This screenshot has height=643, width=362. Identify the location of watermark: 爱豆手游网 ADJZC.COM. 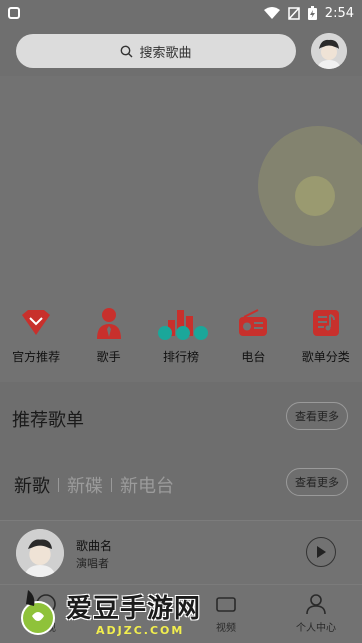
(138, 613).